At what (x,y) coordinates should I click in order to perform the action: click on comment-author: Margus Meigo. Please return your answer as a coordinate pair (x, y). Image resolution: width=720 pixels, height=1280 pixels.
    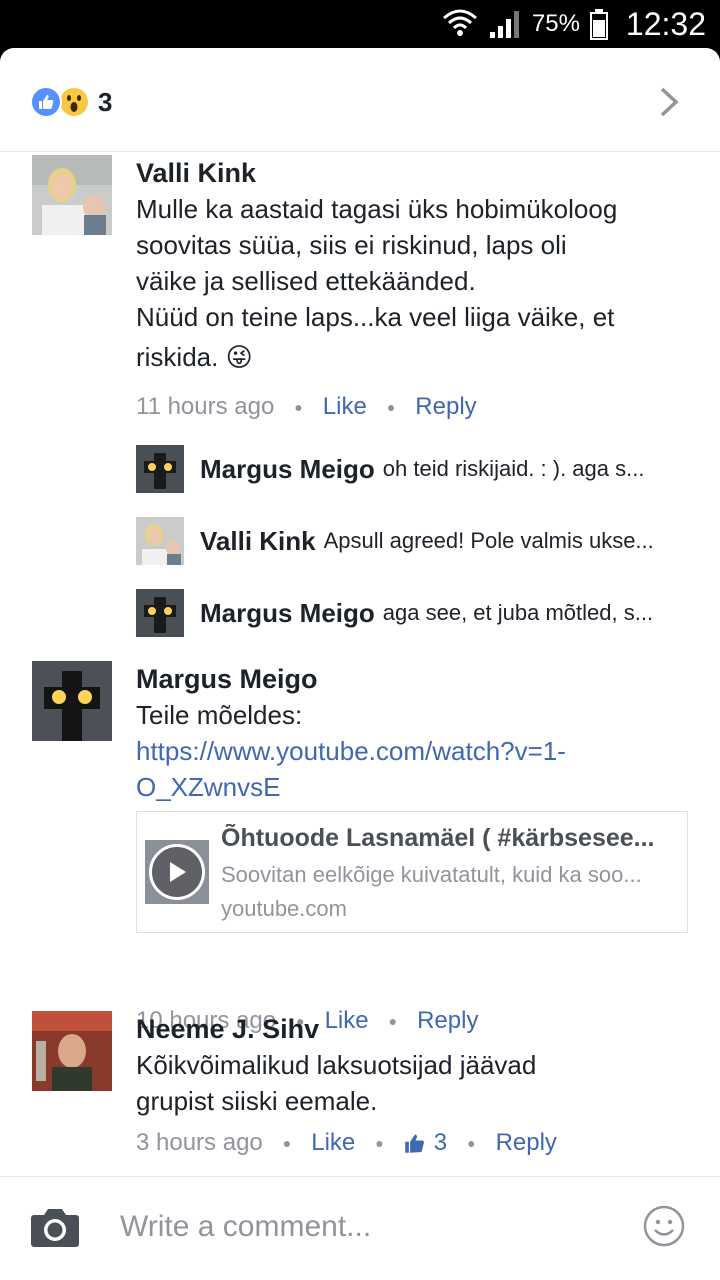
    Looking at the image, I should click on (416, 679).